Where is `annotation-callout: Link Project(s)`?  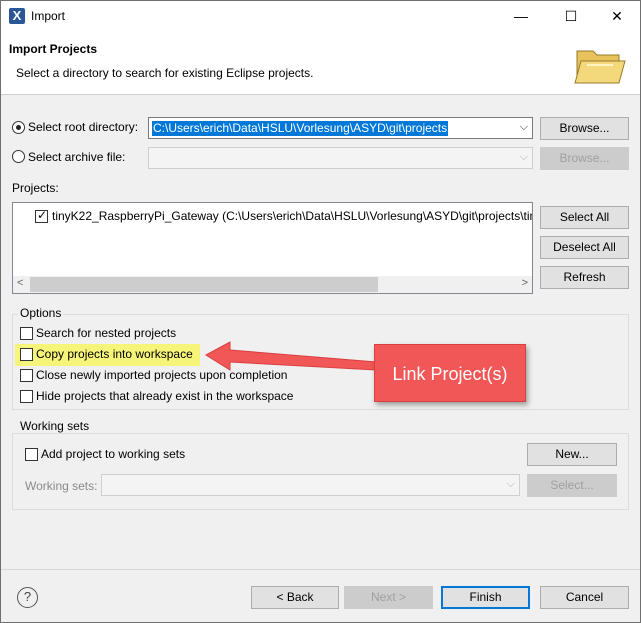 annotation-callout: Link Project(s) is located at coordinates (450, 373).